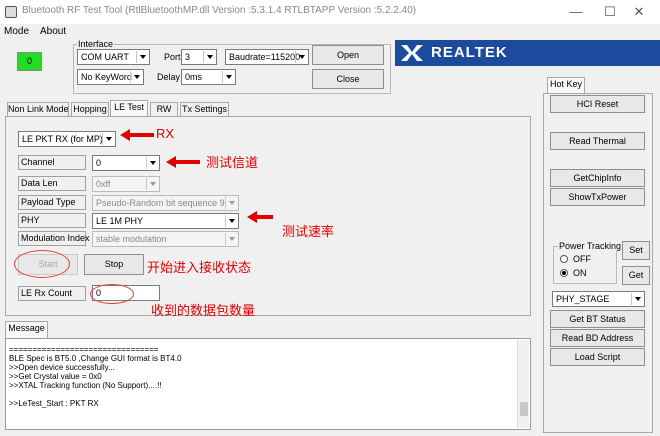 Image resolution: width=660 pixels, height=436 pixels. I want to click on log-line: ================================, so click(84, 349).